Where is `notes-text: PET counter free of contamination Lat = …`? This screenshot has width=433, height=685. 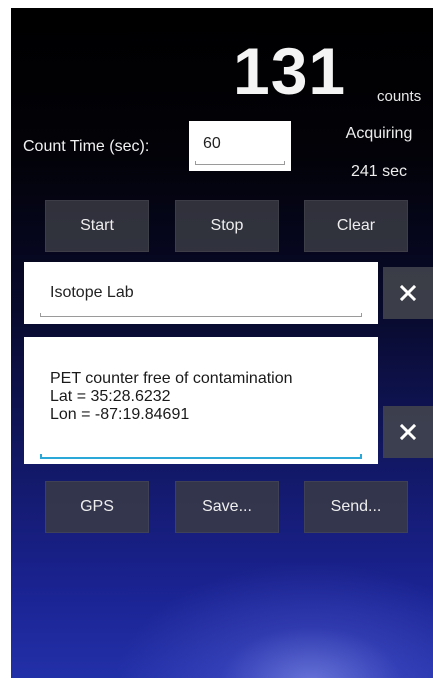
notes-text: PET counter free of contamination Lat = … is located at coordinates (171, 397).